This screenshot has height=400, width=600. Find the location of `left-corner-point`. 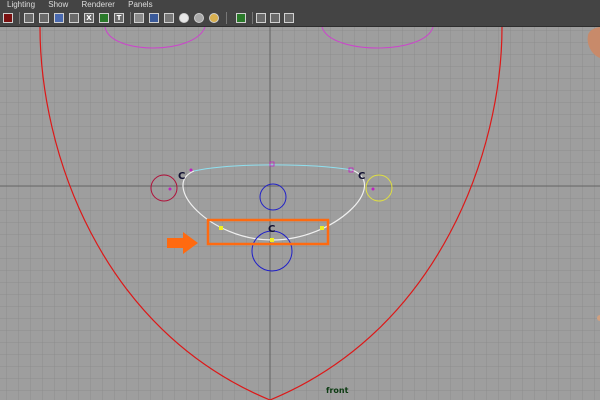

left-corner-point is located at coordinates (191, 170).